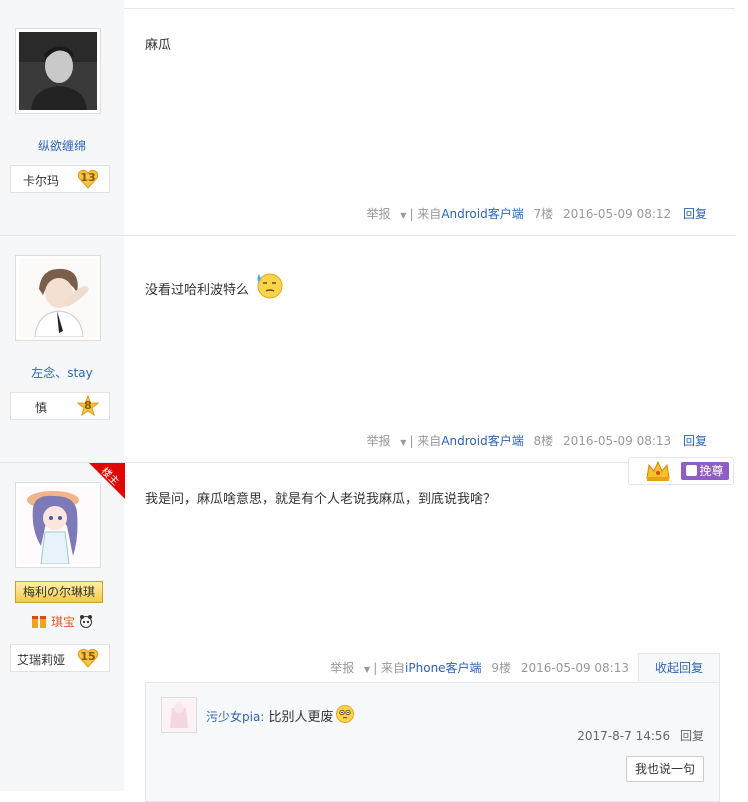  What do you see at coordinates (432, 742) in the screenshot?
I see `lzl-reply-box: 污少女pia: 比别人更废 2017-8-7 14:56 回复 我也说一句` at bounding box center [432, 742].